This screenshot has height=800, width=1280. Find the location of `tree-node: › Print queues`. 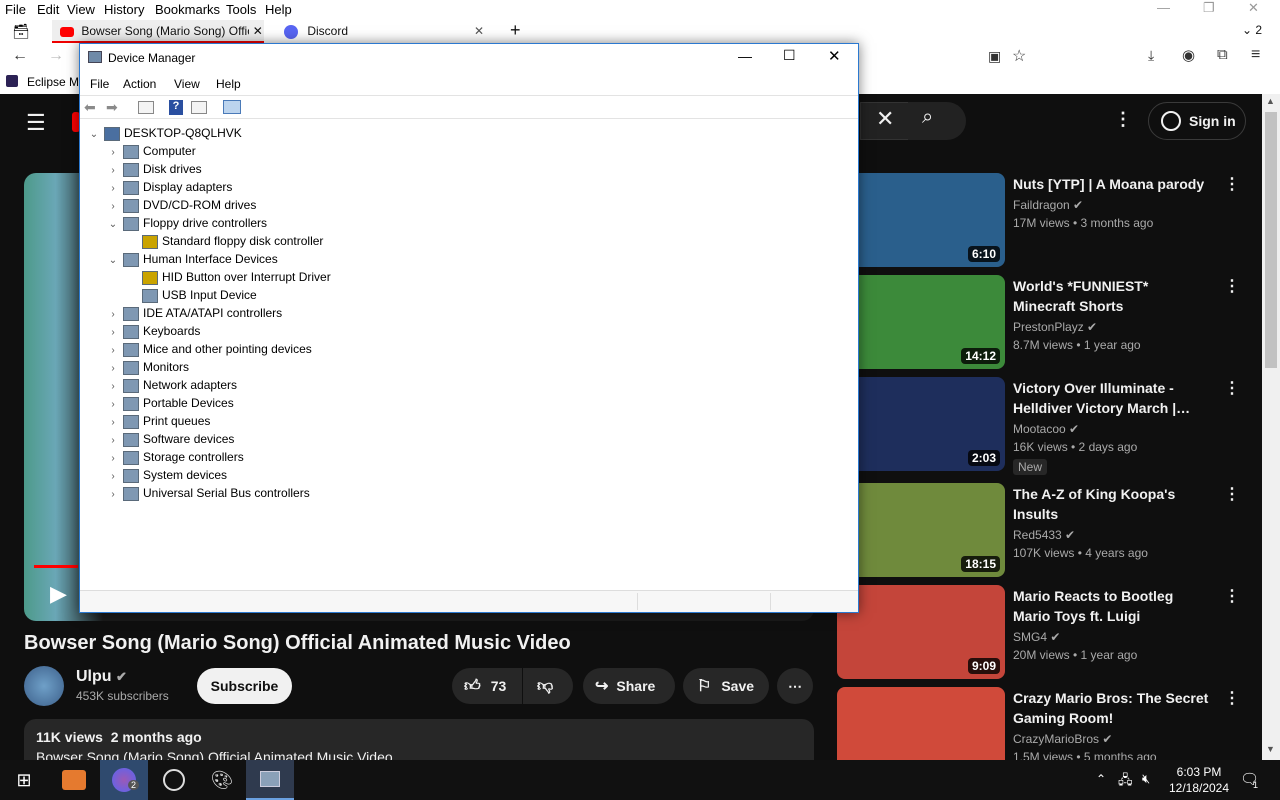

tree-node: › Print queues is located at coordinates (158, 421).